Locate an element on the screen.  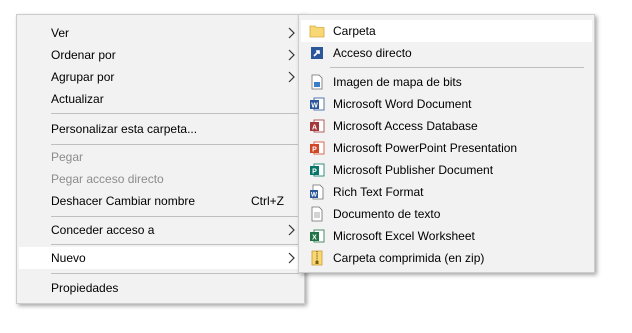
menu-item-label: Ordenar por is located at coordinates (83, 55).